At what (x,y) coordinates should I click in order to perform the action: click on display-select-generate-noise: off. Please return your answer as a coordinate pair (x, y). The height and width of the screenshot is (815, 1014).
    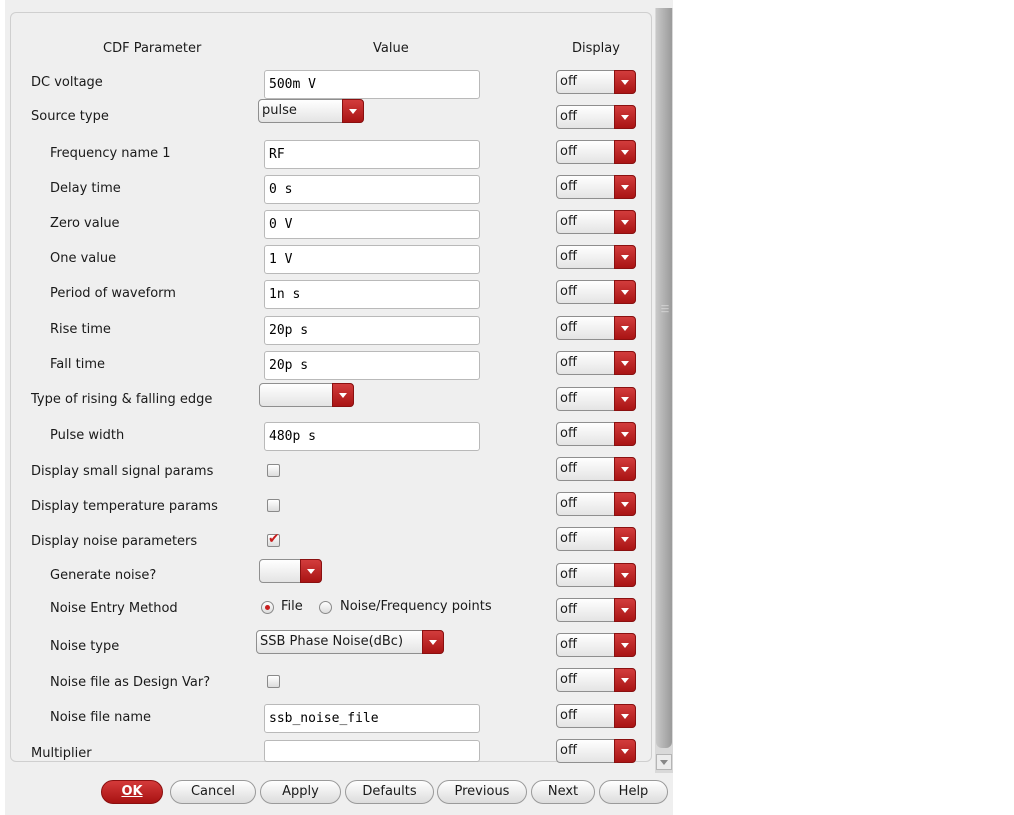
    Looking at the image, I should click on (596, 575).